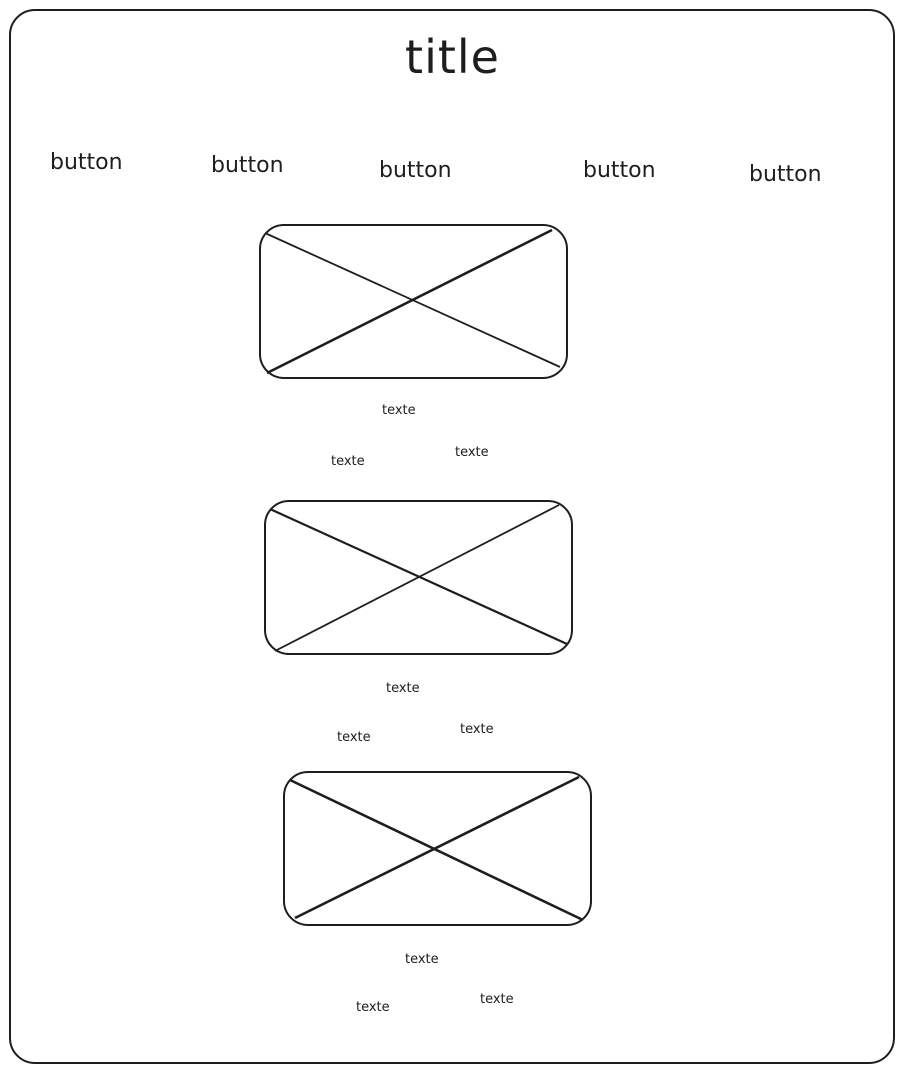  Describe the element at coordinates (354, 737) in the screenshot. I see `card-2-text-2: texte` at that location.